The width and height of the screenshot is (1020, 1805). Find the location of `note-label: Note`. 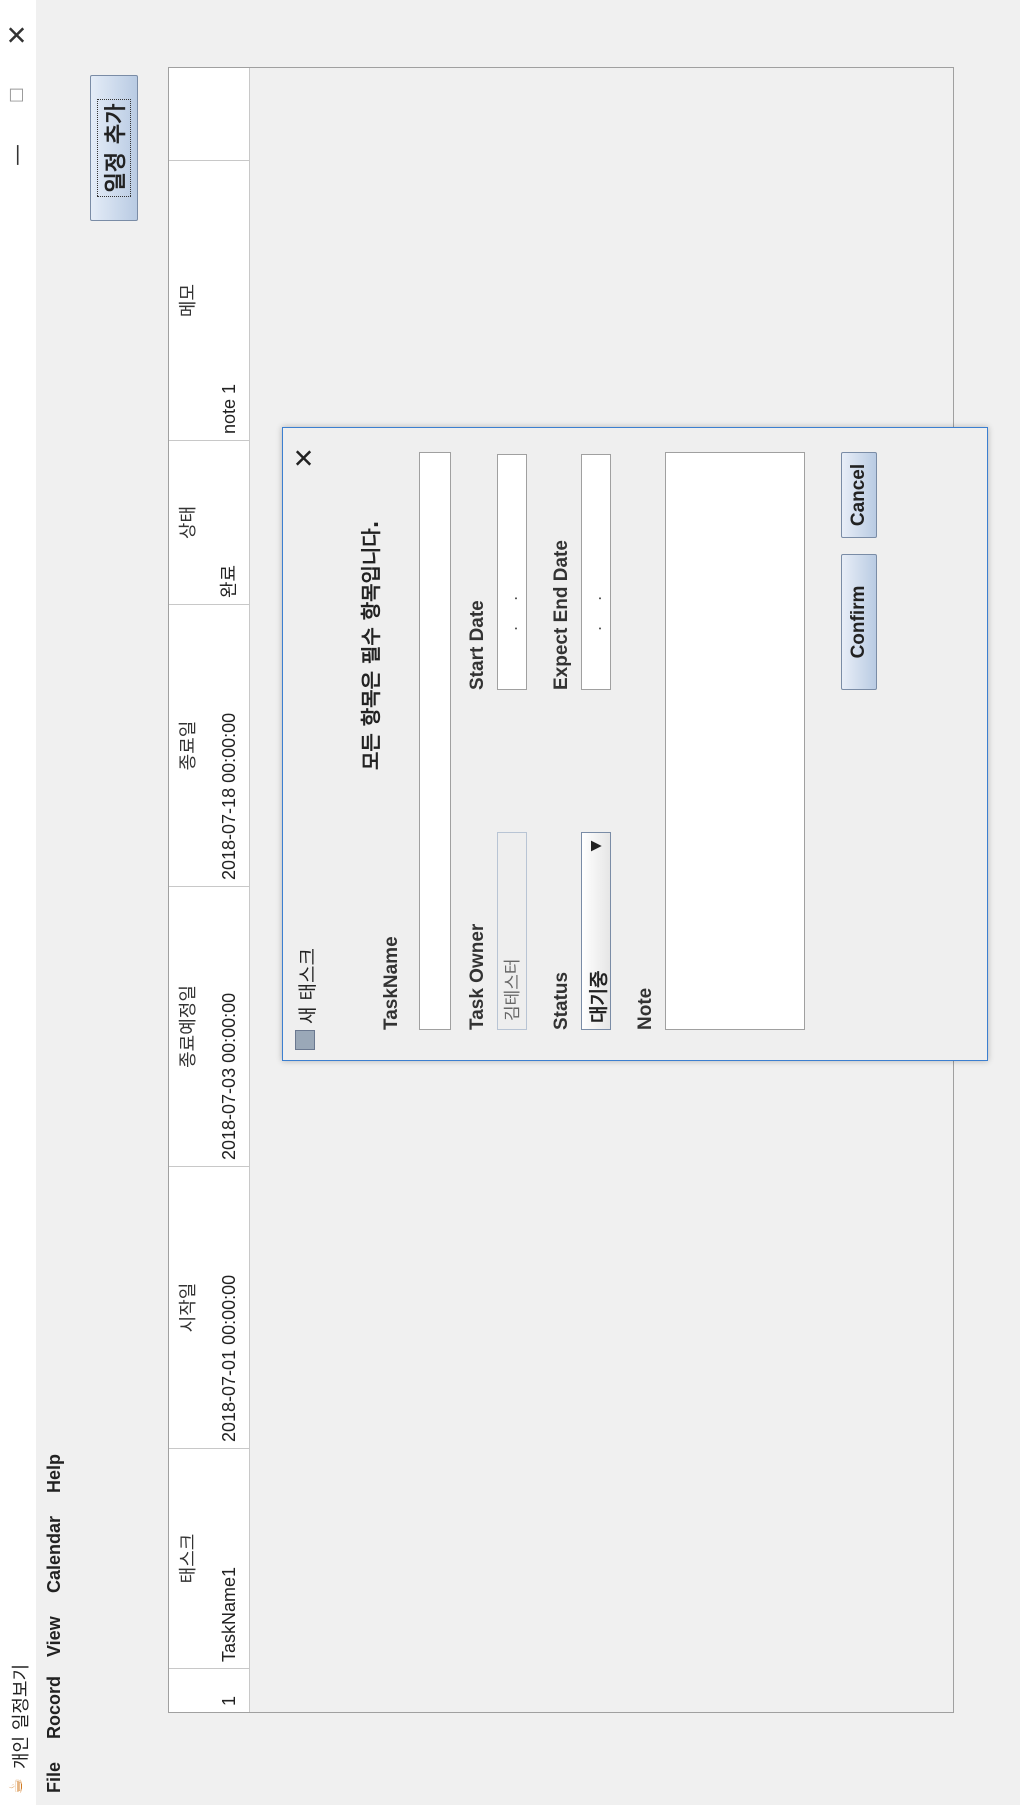

note-label: Note is located at coordinates (645, 1008).